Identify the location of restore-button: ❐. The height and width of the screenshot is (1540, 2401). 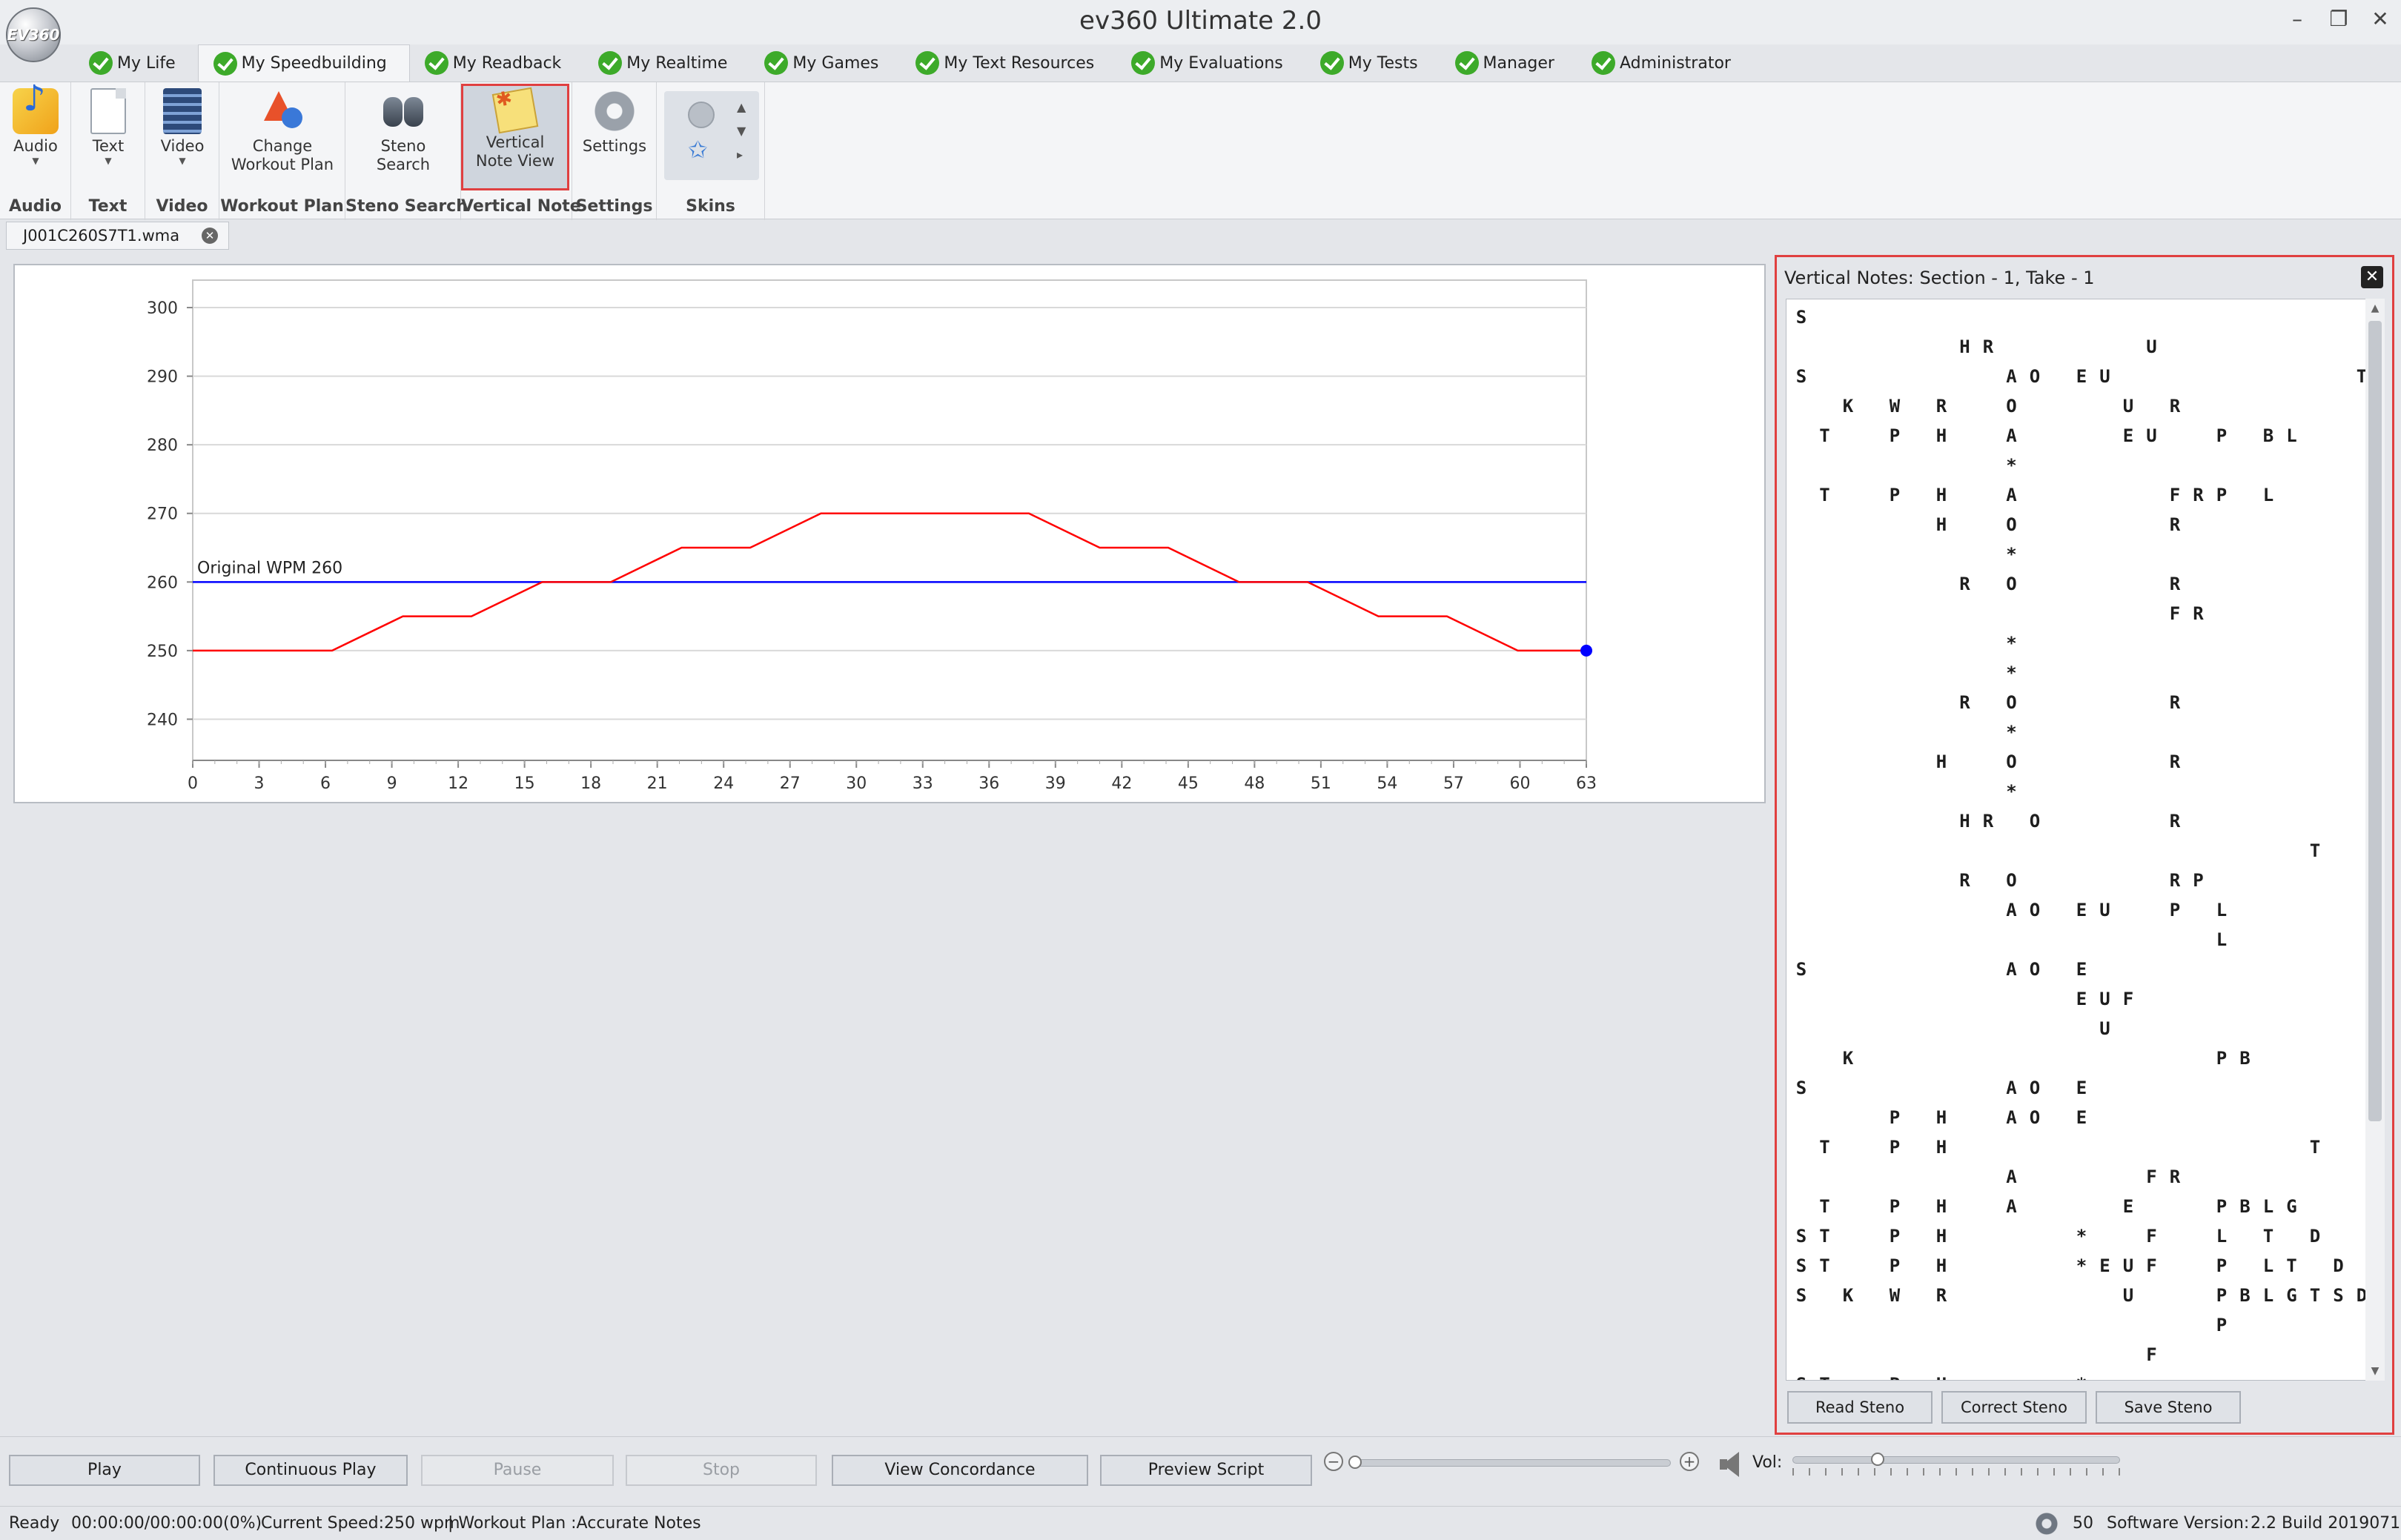
(2338, 19).